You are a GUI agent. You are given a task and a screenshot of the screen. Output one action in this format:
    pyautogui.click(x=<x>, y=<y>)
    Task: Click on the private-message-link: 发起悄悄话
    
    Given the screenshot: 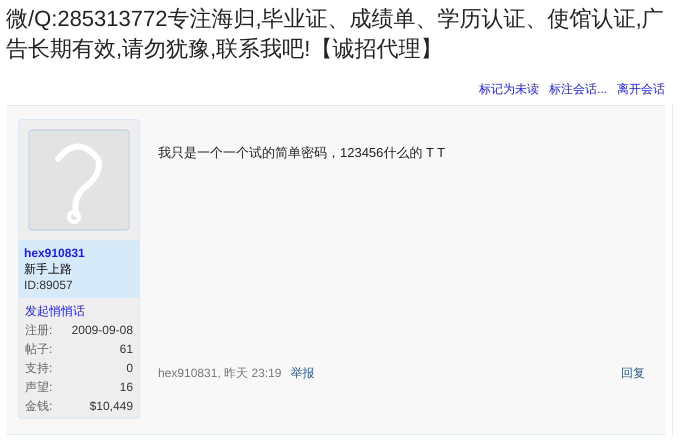 What is the action you would take?
    pyautogui.click(x=79, y=311)
    